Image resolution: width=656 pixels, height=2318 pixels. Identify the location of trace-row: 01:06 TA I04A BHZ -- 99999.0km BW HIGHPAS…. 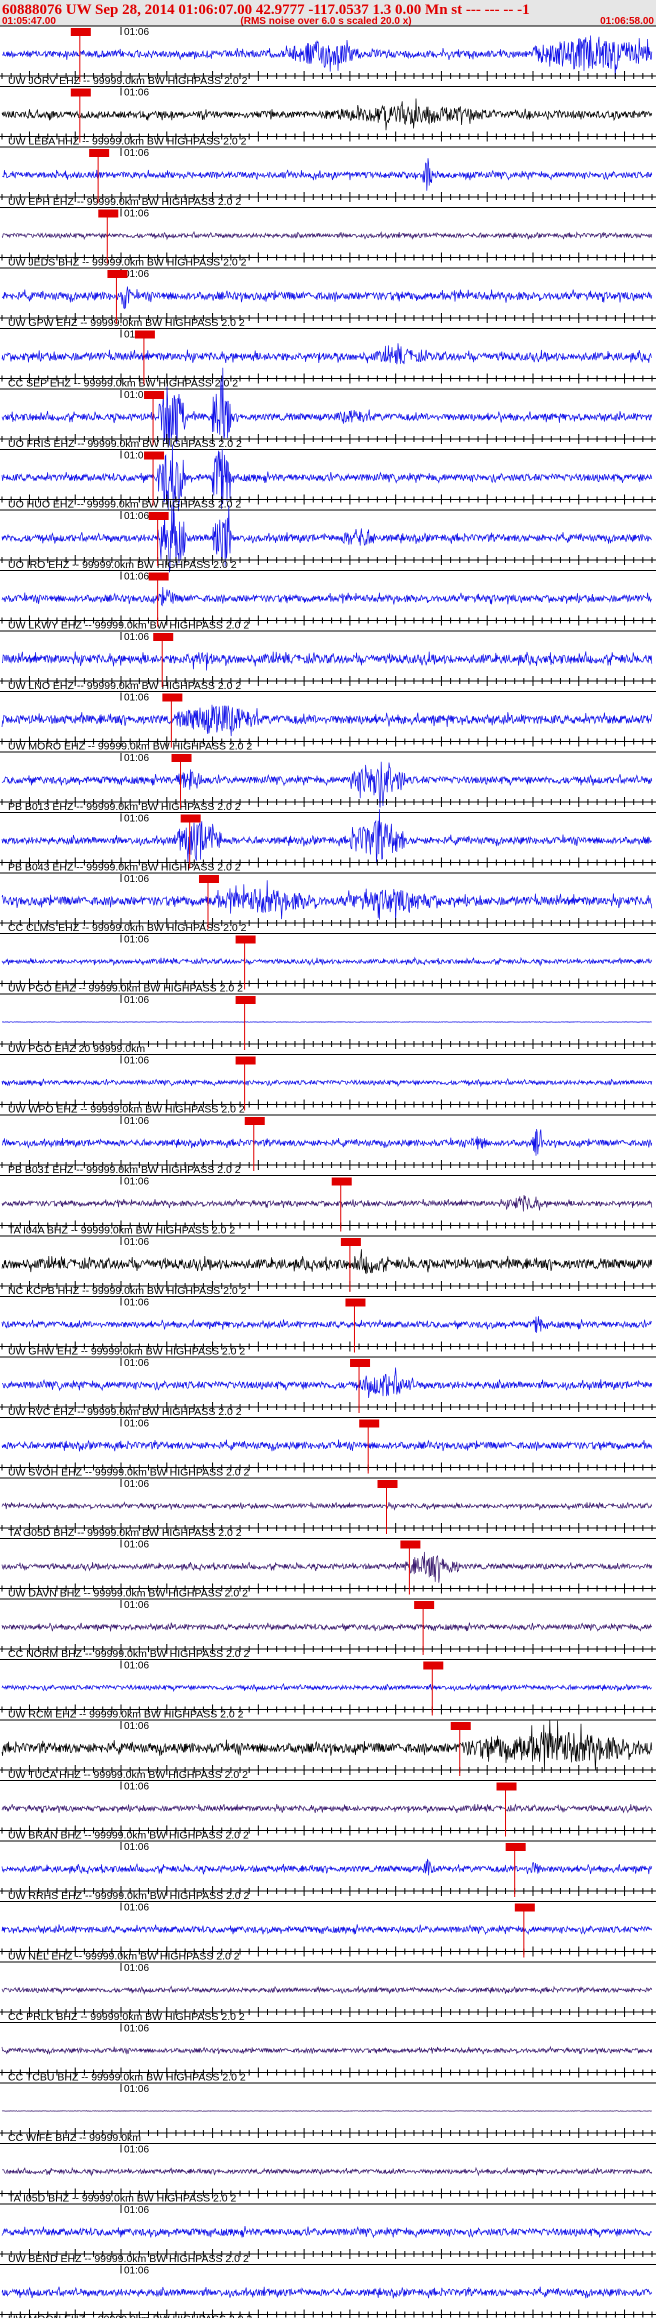
(328, 1206).